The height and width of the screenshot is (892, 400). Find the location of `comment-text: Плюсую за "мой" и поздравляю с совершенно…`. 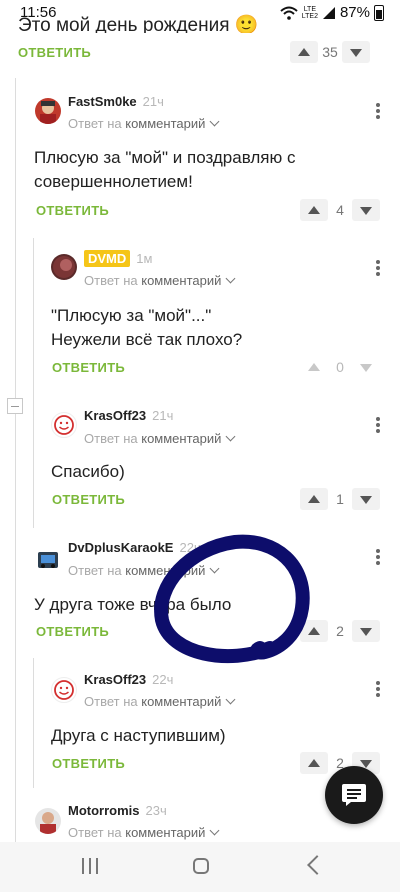

comment-text: Плюсую за "мой" и поздравляю с совершенно… is located at coordinates (165, 169).